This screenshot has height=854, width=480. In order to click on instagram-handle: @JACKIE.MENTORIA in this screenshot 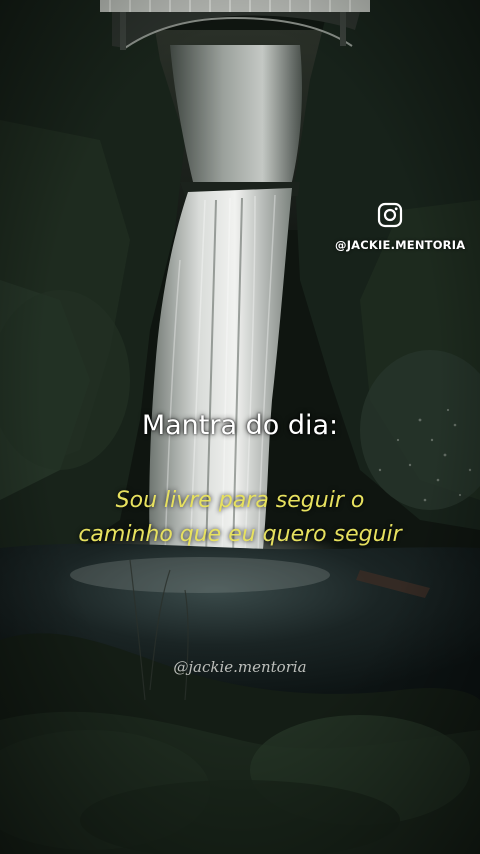, I will do `click(400, 245)`.